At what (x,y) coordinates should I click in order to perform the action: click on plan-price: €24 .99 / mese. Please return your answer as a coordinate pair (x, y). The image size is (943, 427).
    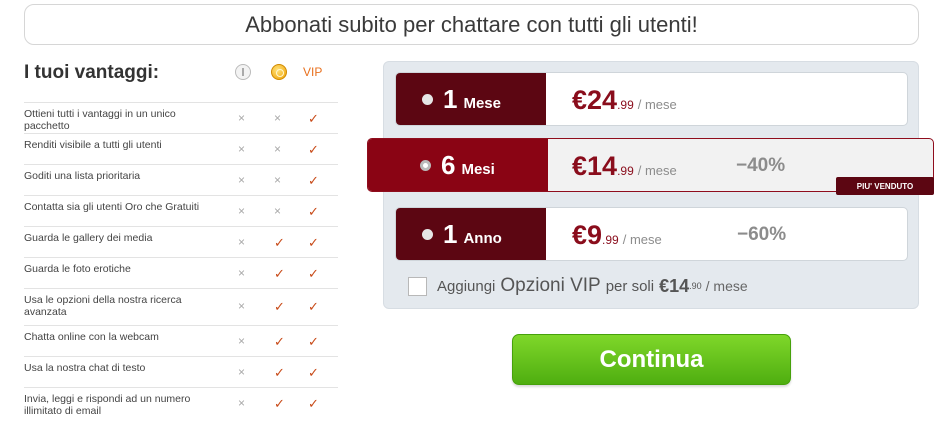
    Looking at the image, I should click on (624, 99).